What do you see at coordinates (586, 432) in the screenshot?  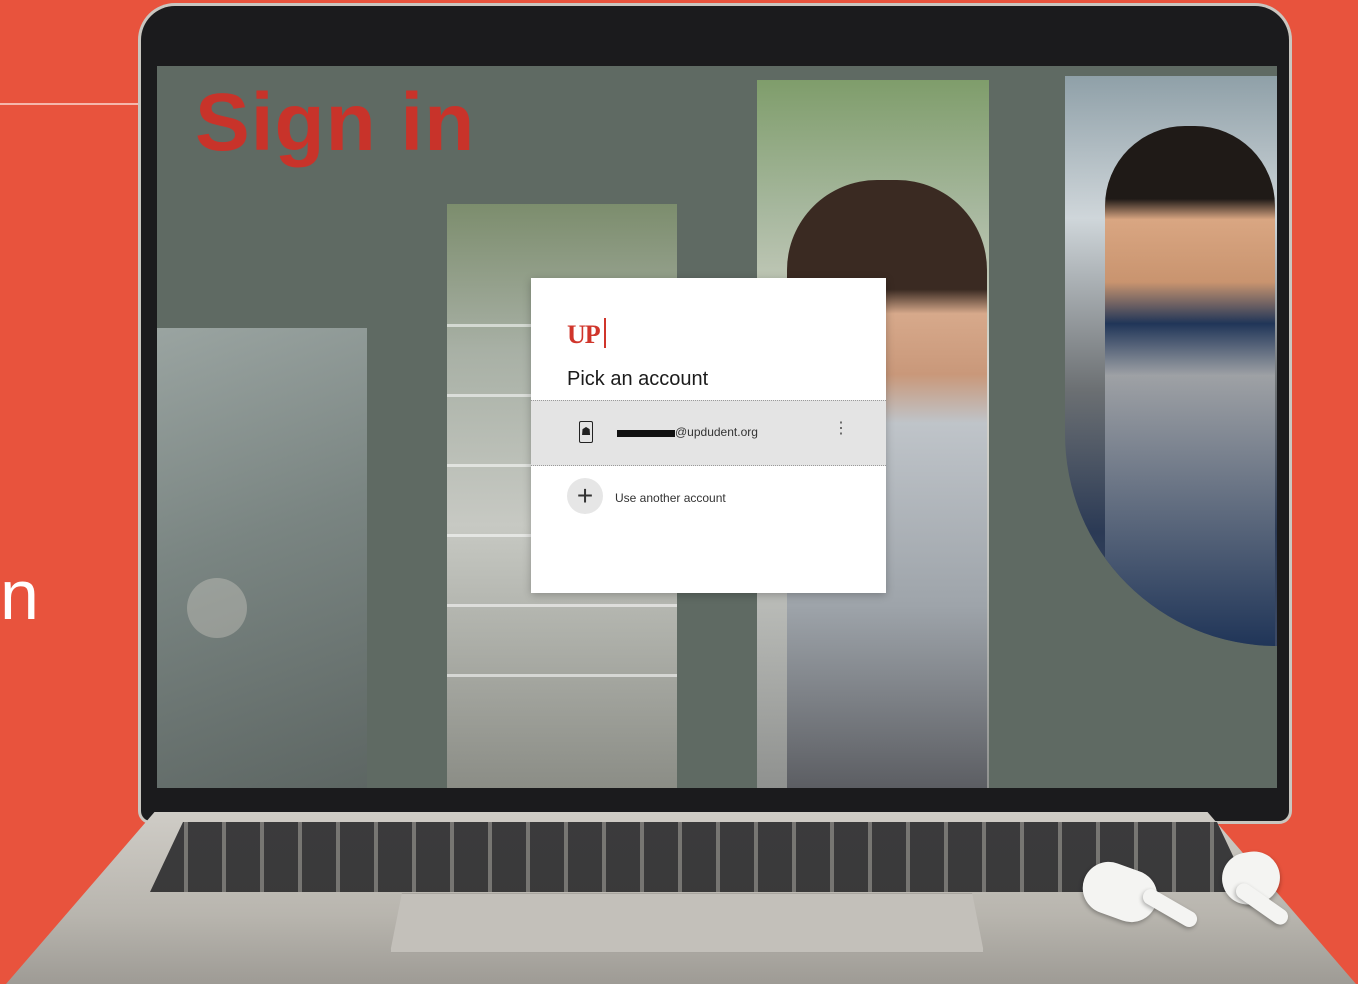 I see `badge-icon: ☗` at bounding box center [586, 432].